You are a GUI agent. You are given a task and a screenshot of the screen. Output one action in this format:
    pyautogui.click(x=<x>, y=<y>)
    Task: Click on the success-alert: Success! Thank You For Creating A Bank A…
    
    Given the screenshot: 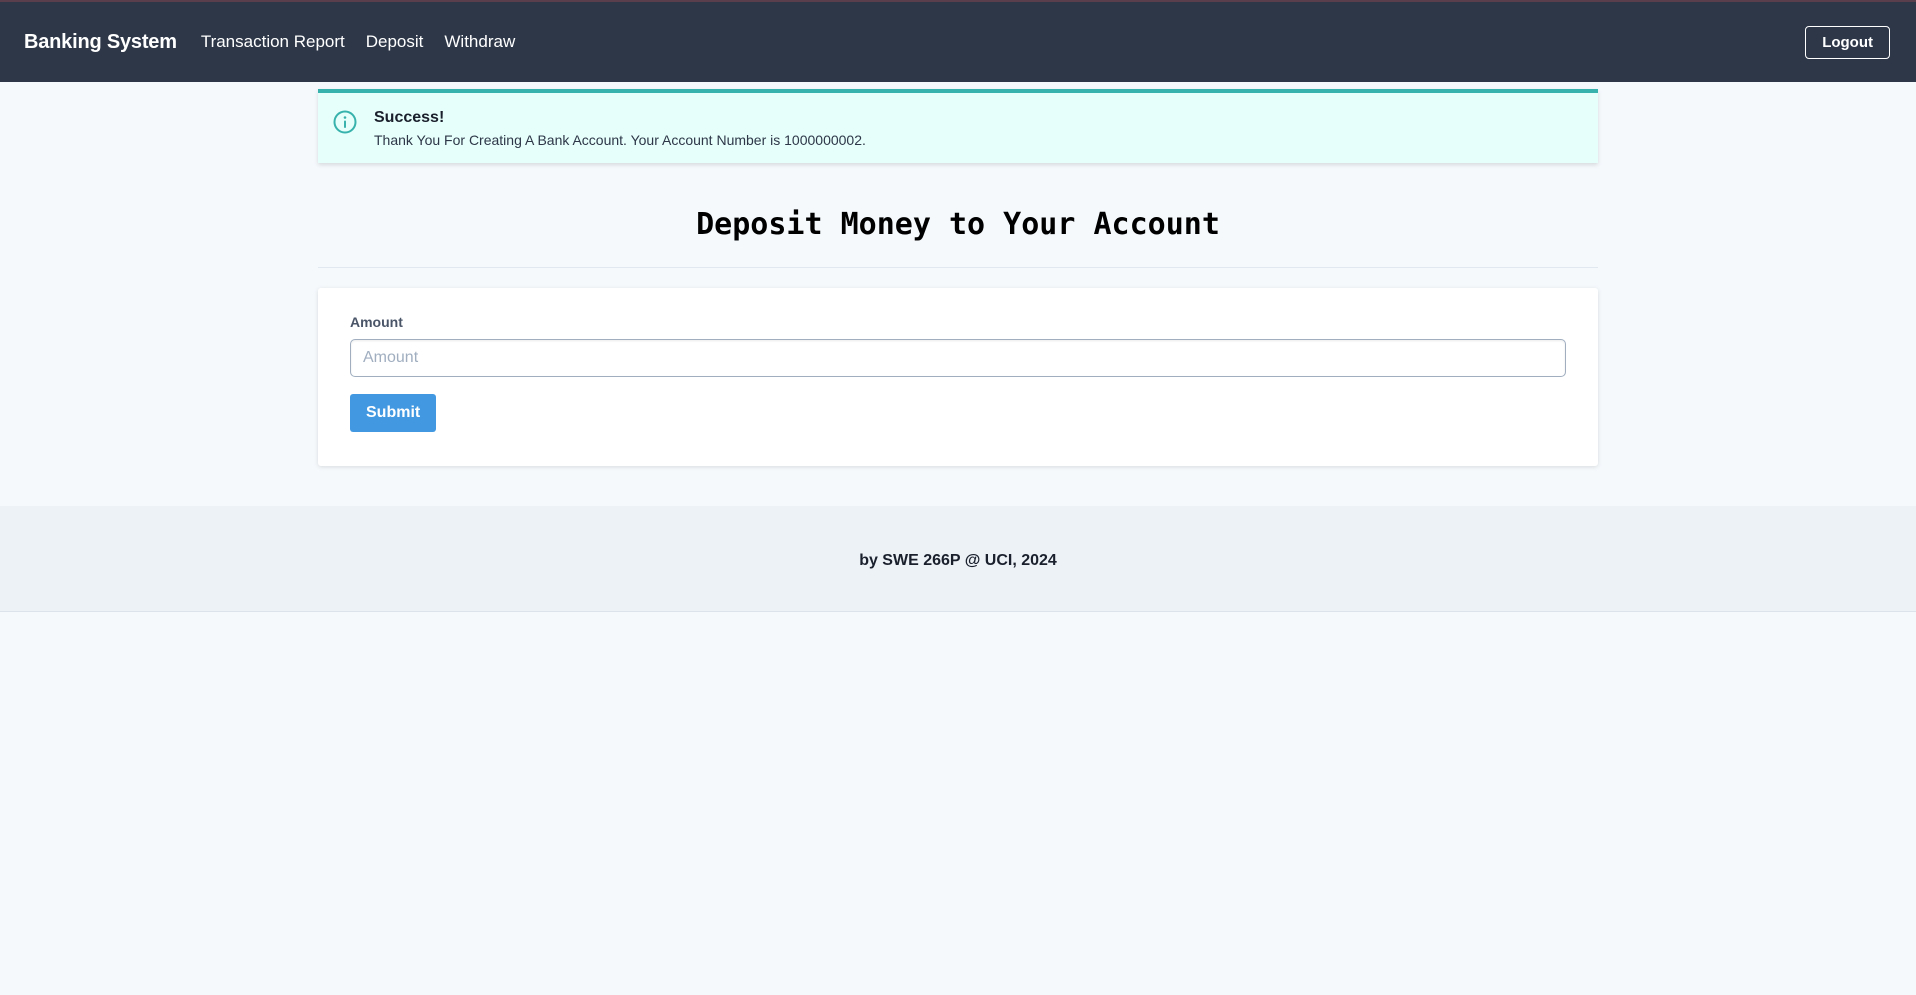 What is the action you would take?
    pyautogui.click(x=958, y=126)
    